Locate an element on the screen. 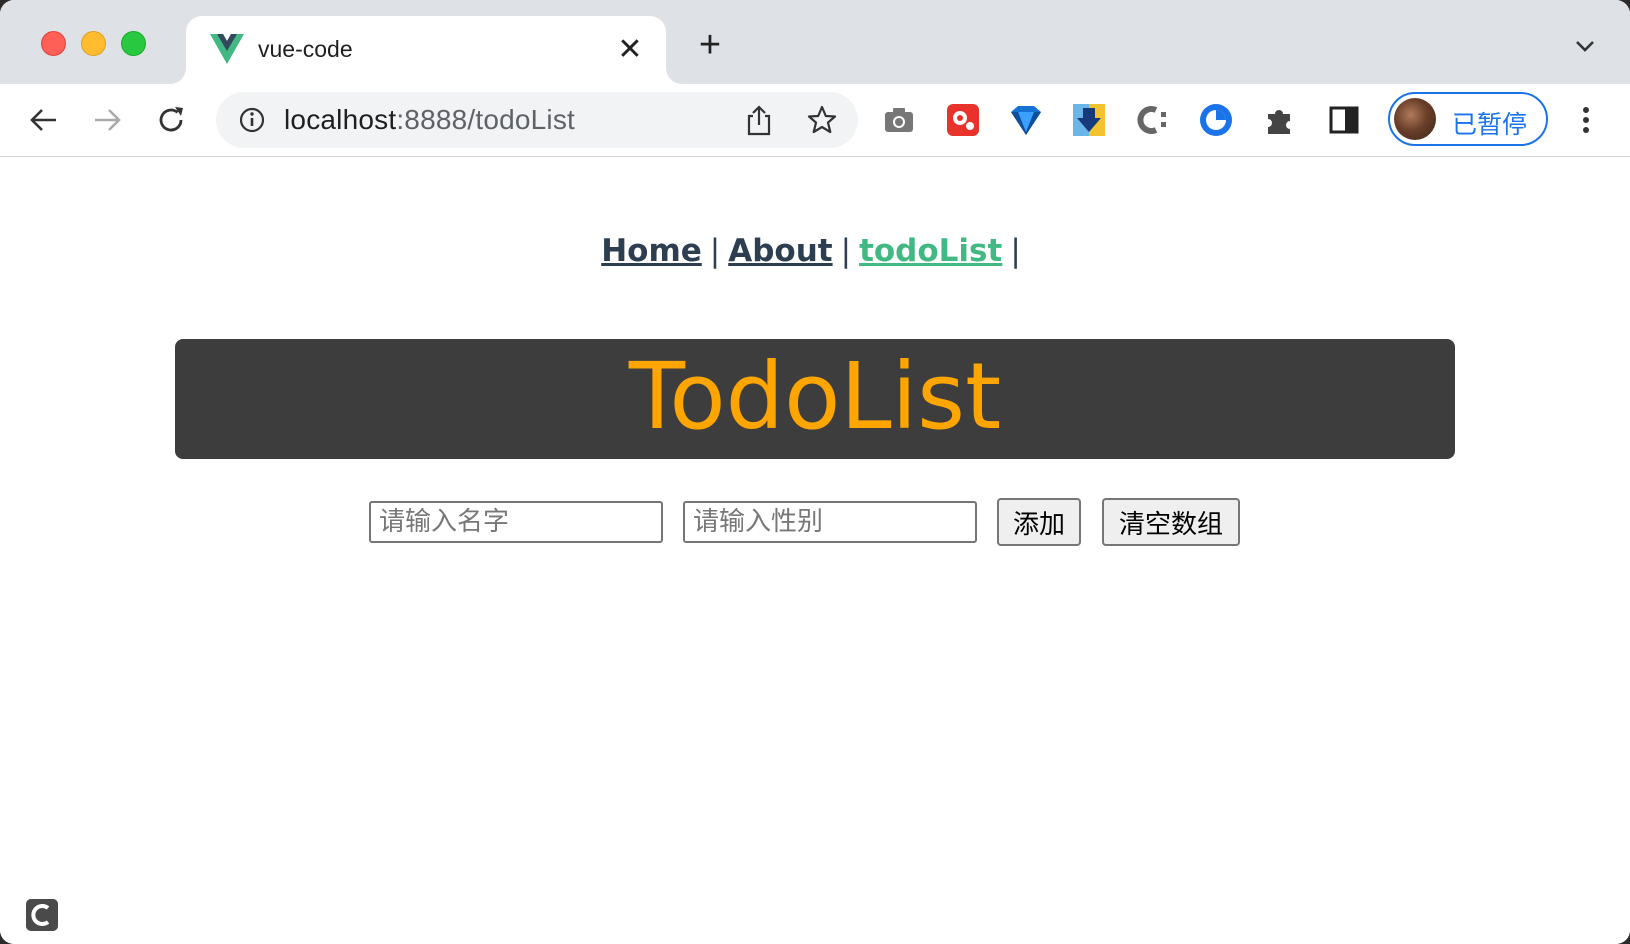  tab-vue-code: vue-code ✕ is located at coordinates (426, 50).